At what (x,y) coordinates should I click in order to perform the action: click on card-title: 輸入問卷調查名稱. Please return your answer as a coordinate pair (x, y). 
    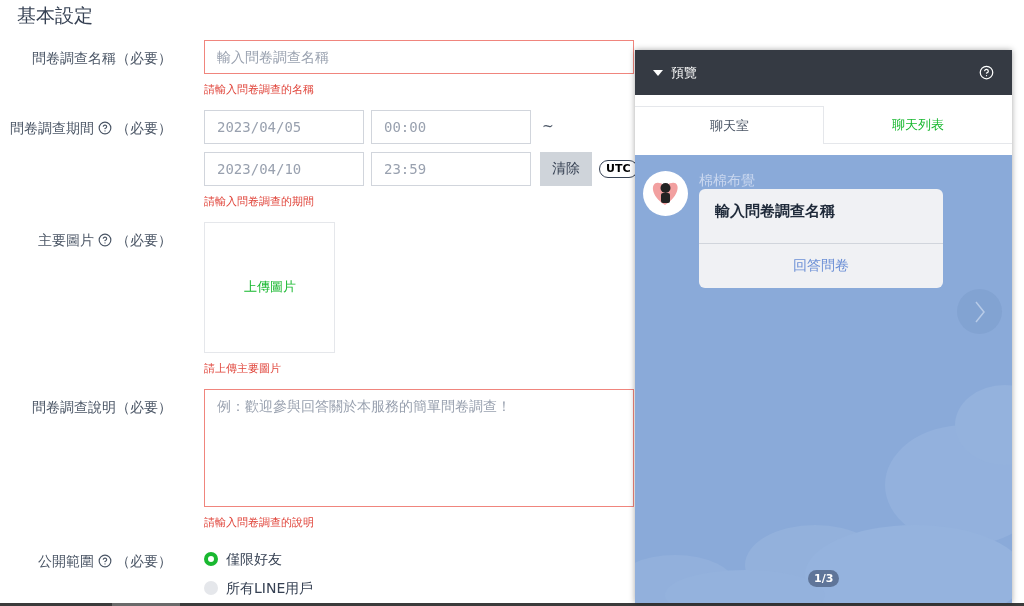
    Looking at the image, I should click on (775, 211).